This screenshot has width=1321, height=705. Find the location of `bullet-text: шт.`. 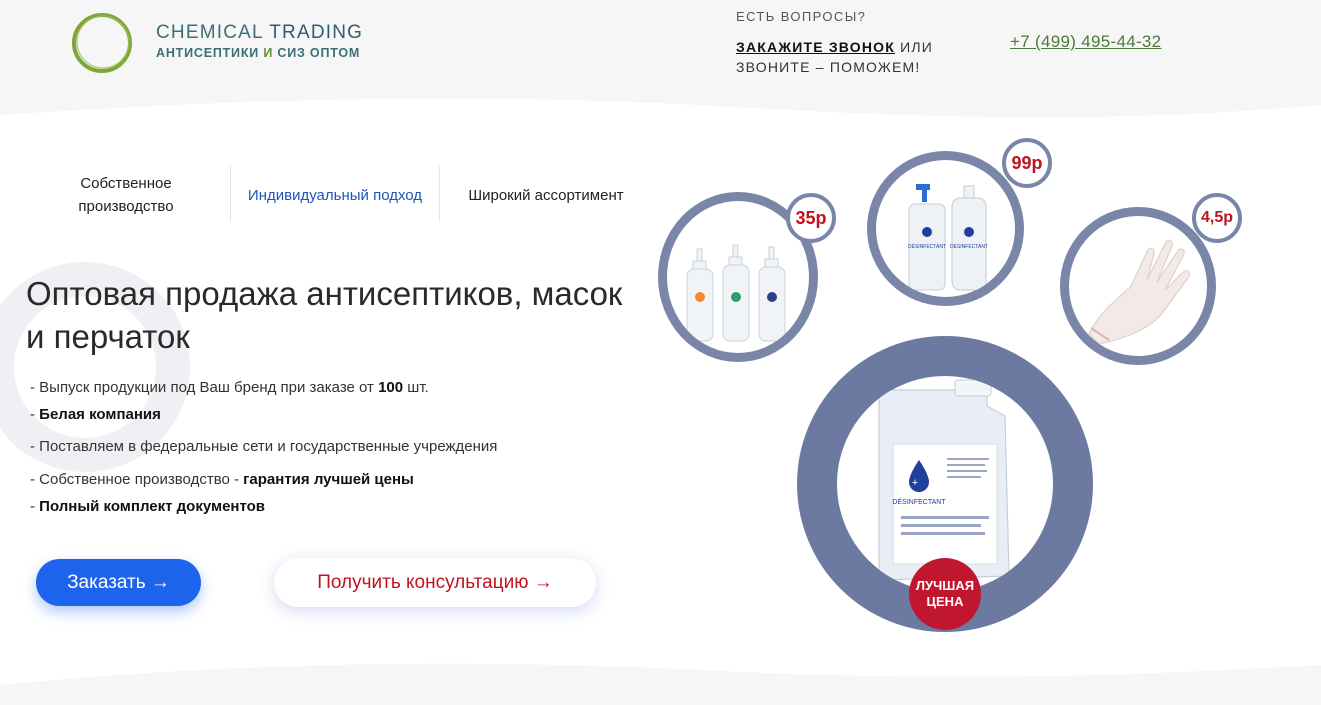

bullet-text: шт. is located at coordinates (416, 387).